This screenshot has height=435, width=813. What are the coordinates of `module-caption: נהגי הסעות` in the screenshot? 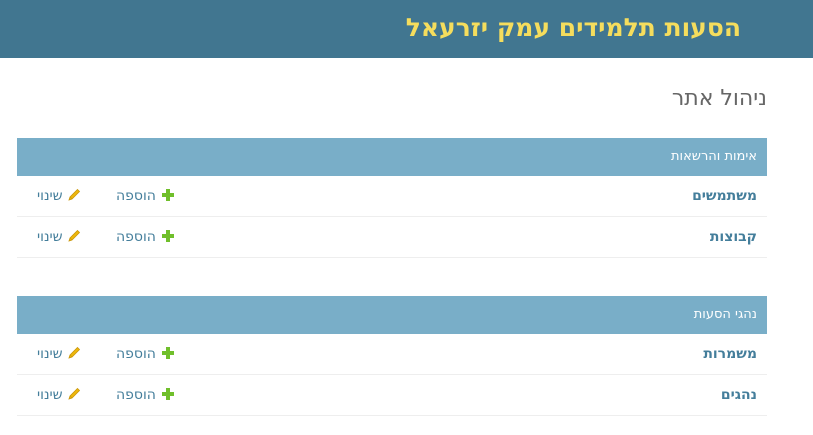 It's located at (392, 315).